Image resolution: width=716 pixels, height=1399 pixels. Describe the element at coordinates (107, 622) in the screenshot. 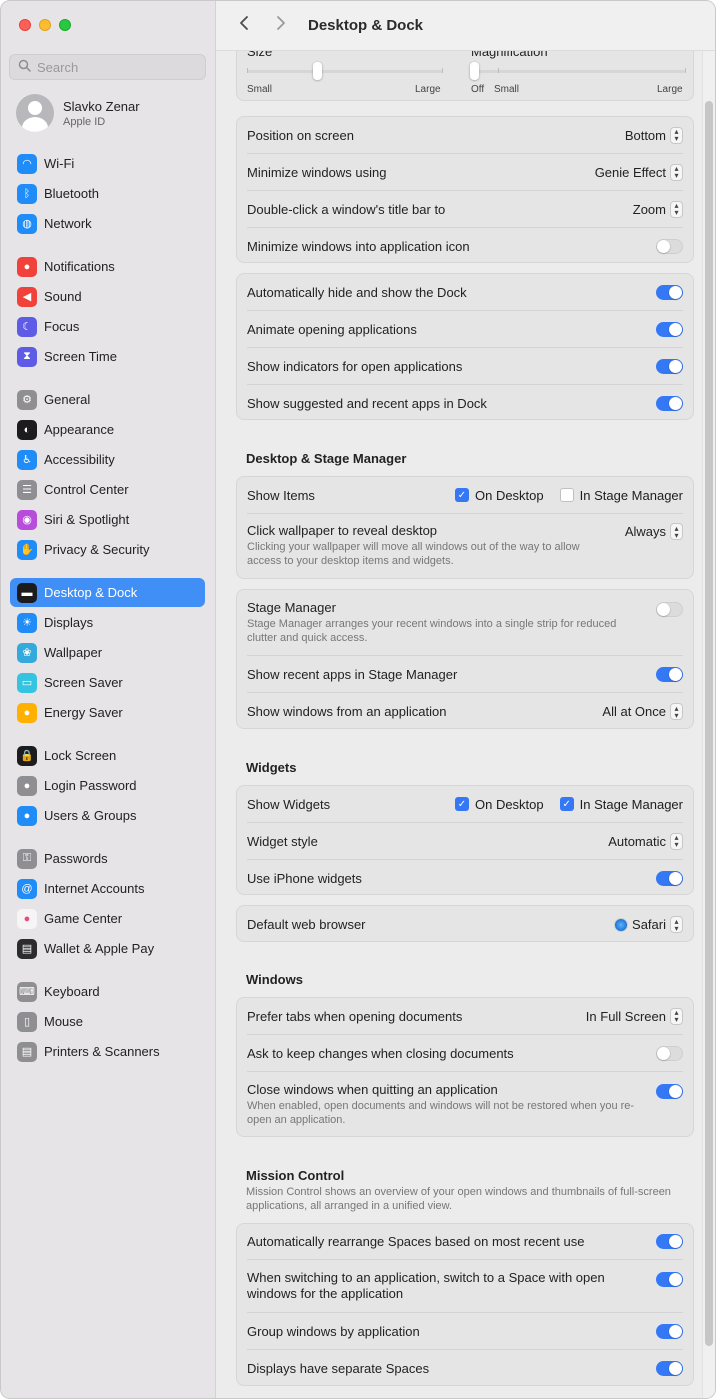

I see `sidebar-item-displays: ☀ Displays` at that location.